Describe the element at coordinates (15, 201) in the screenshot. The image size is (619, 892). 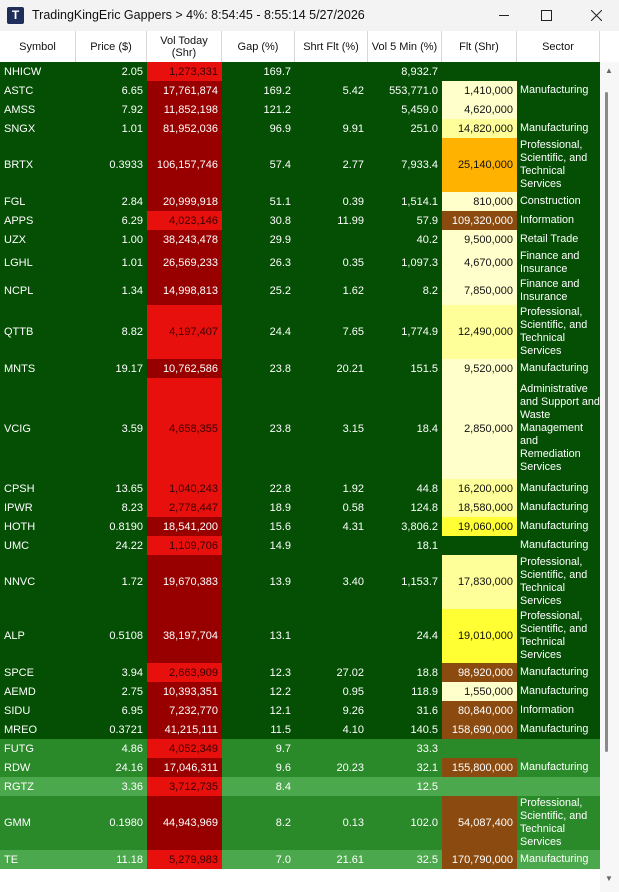
I see `cell-symbol: FGL` at that location.